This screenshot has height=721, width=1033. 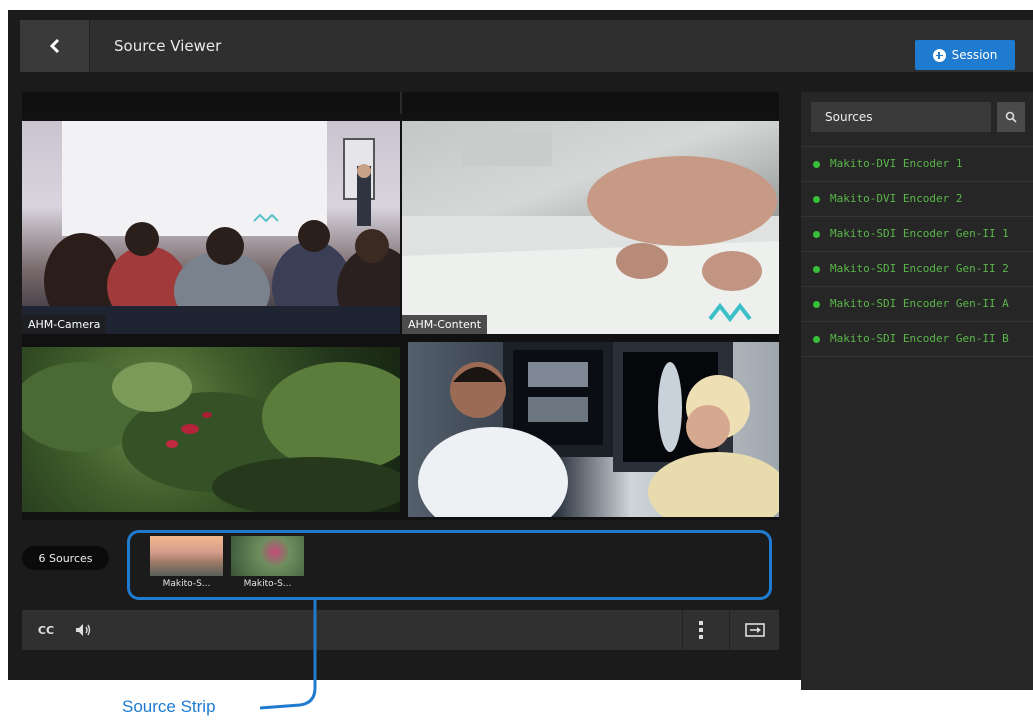 I want to click on callout-connector, so click(x=288, y=654).